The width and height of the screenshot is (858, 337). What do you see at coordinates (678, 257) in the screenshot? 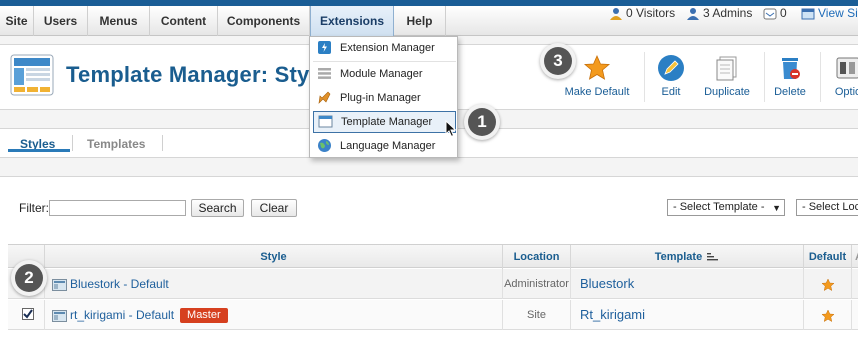
I see `header-template-label: Template` at bounding box center [678, 257].